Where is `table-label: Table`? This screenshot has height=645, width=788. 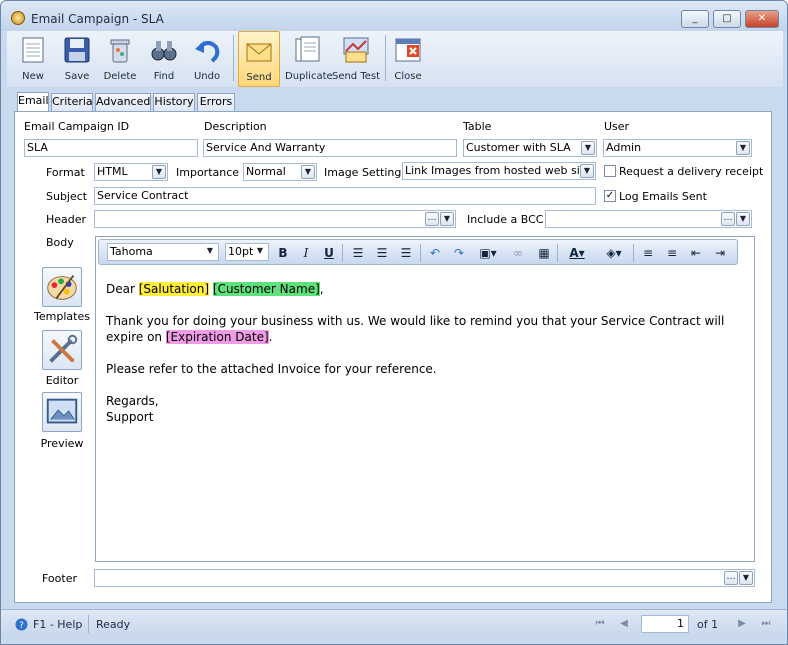
table-label: Table is located at coordinates (477, 126).